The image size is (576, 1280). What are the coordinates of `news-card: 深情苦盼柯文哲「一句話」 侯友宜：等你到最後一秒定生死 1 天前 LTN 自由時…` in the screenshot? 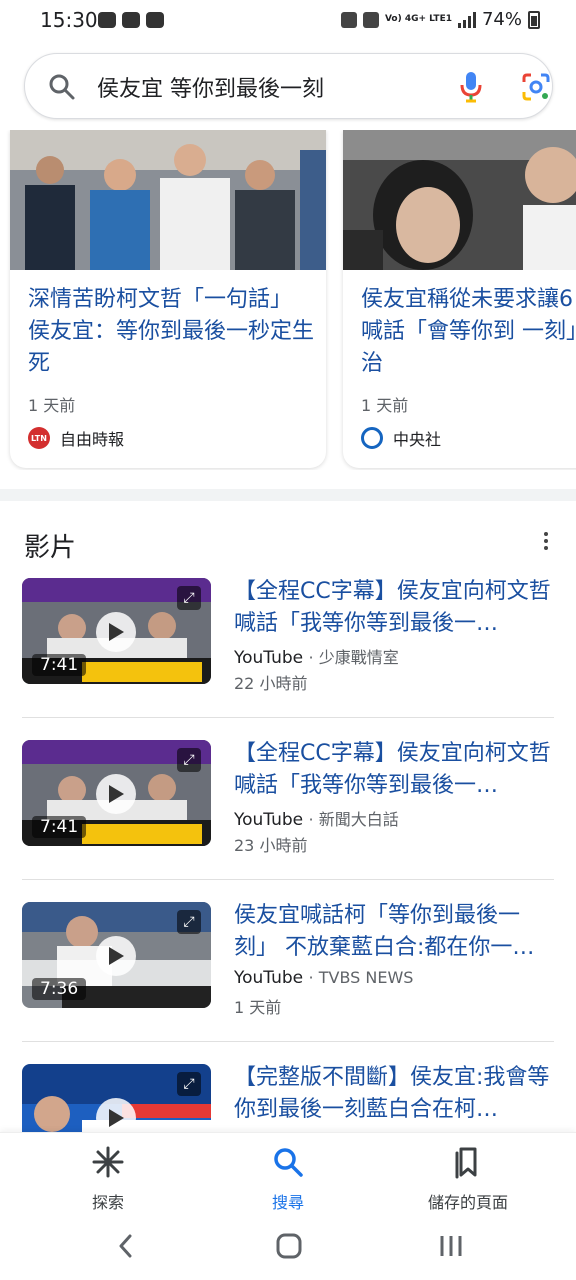 It's located at (168, 299).